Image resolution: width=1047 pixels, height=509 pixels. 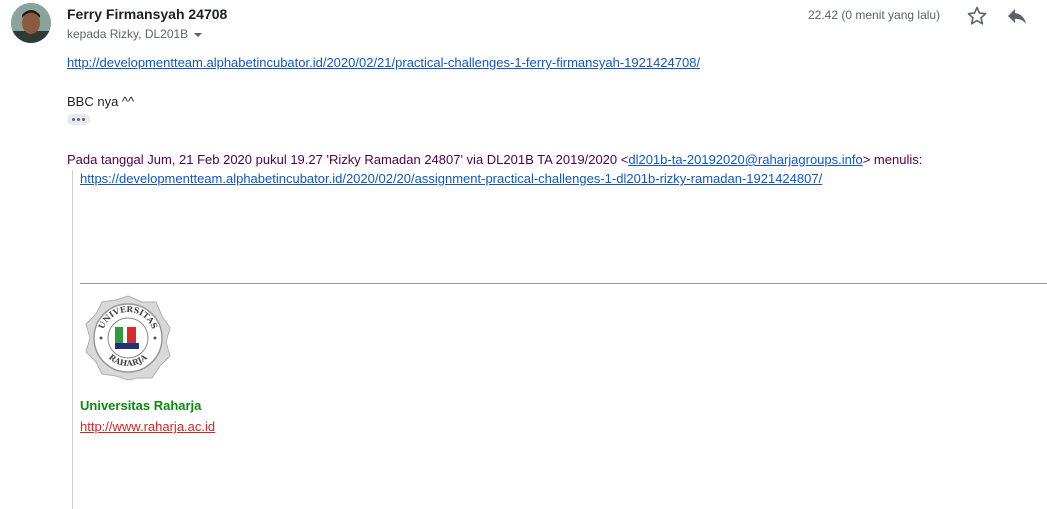 What do you see at coordinates (31, 23) in the screenshot?
I see `avatar` at bounding box center [31, 23].